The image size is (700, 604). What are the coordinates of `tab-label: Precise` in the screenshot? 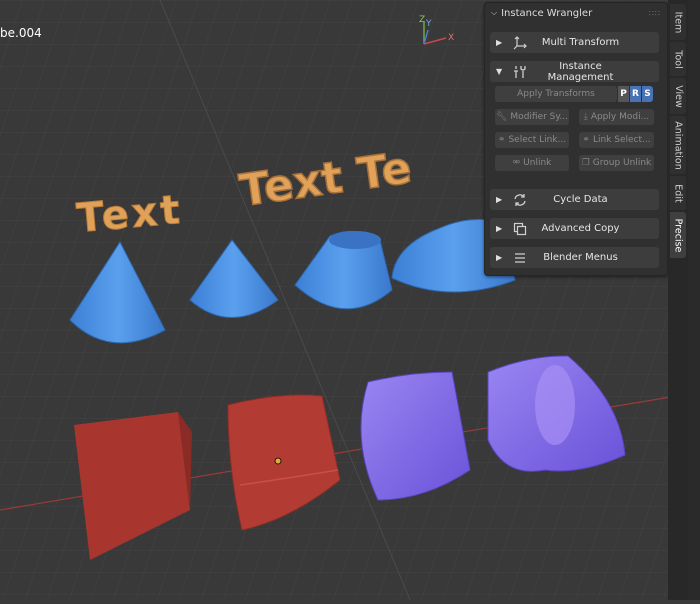 It's located at (678, 235).